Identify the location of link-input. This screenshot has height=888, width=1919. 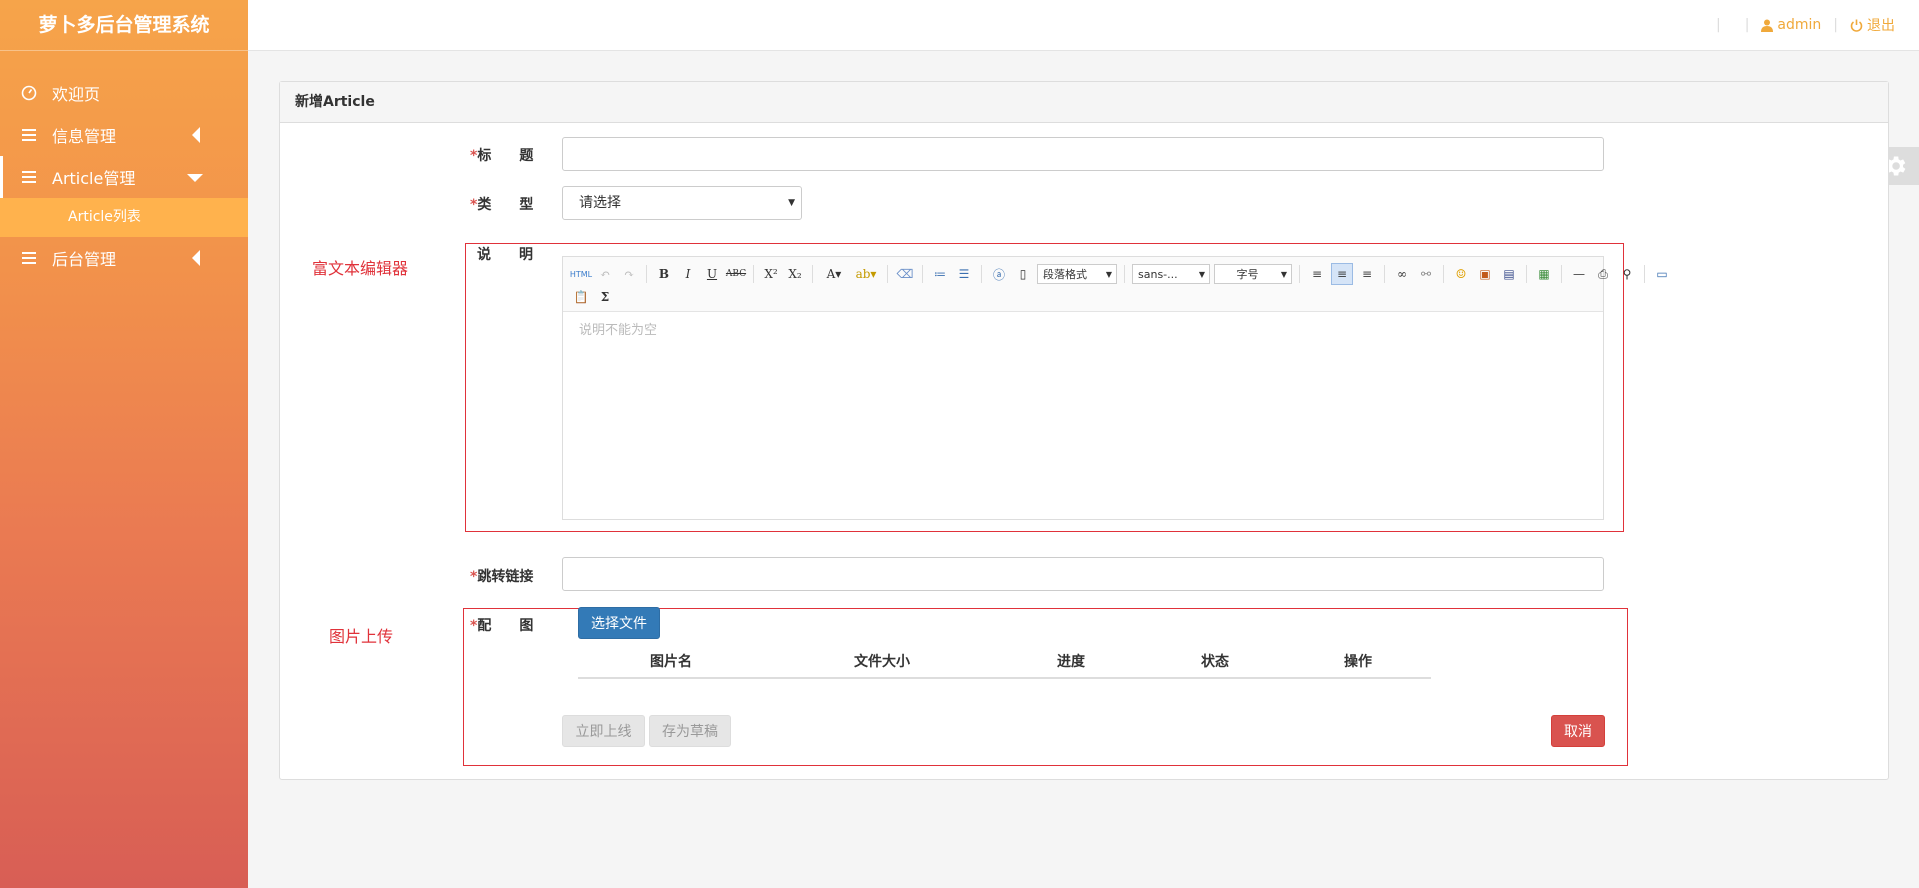
(1083, 574).